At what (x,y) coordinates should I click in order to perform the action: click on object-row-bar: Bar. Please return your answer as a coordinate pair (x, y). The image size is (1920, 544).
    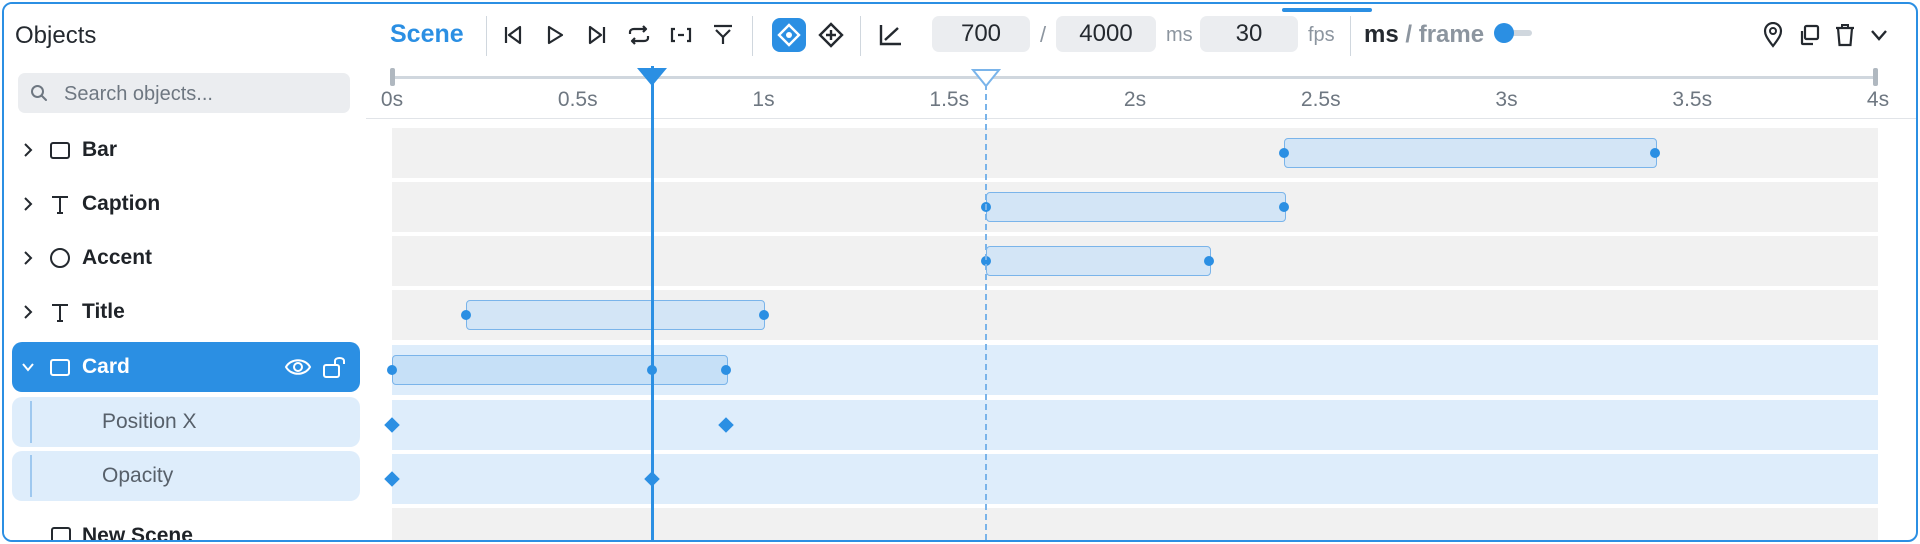
    Looking at the image, I should click on (186, 150).